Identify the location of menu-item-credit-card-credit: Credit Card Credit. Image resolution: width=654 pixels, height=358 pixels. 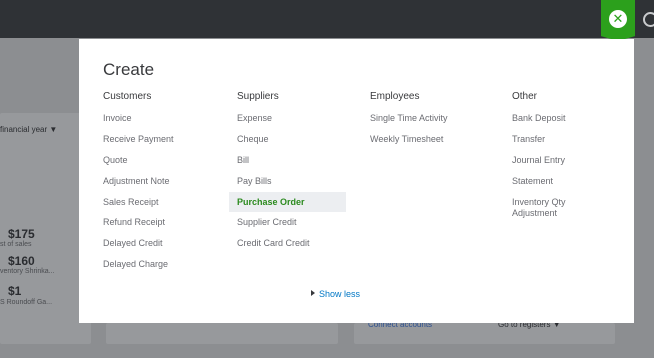
(273, 243).